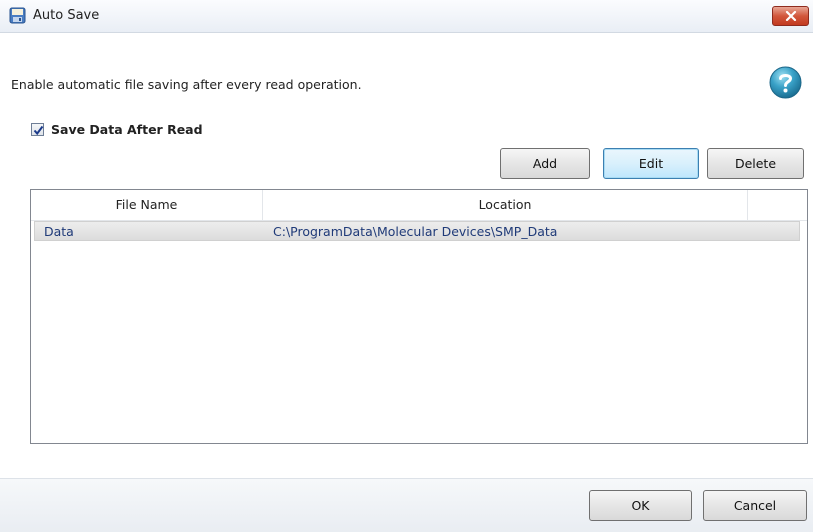  What do you see at coordinates (406, 16) in the screenshot?
I see `title-bar: Auto Save` at bounding box center [406, 16].